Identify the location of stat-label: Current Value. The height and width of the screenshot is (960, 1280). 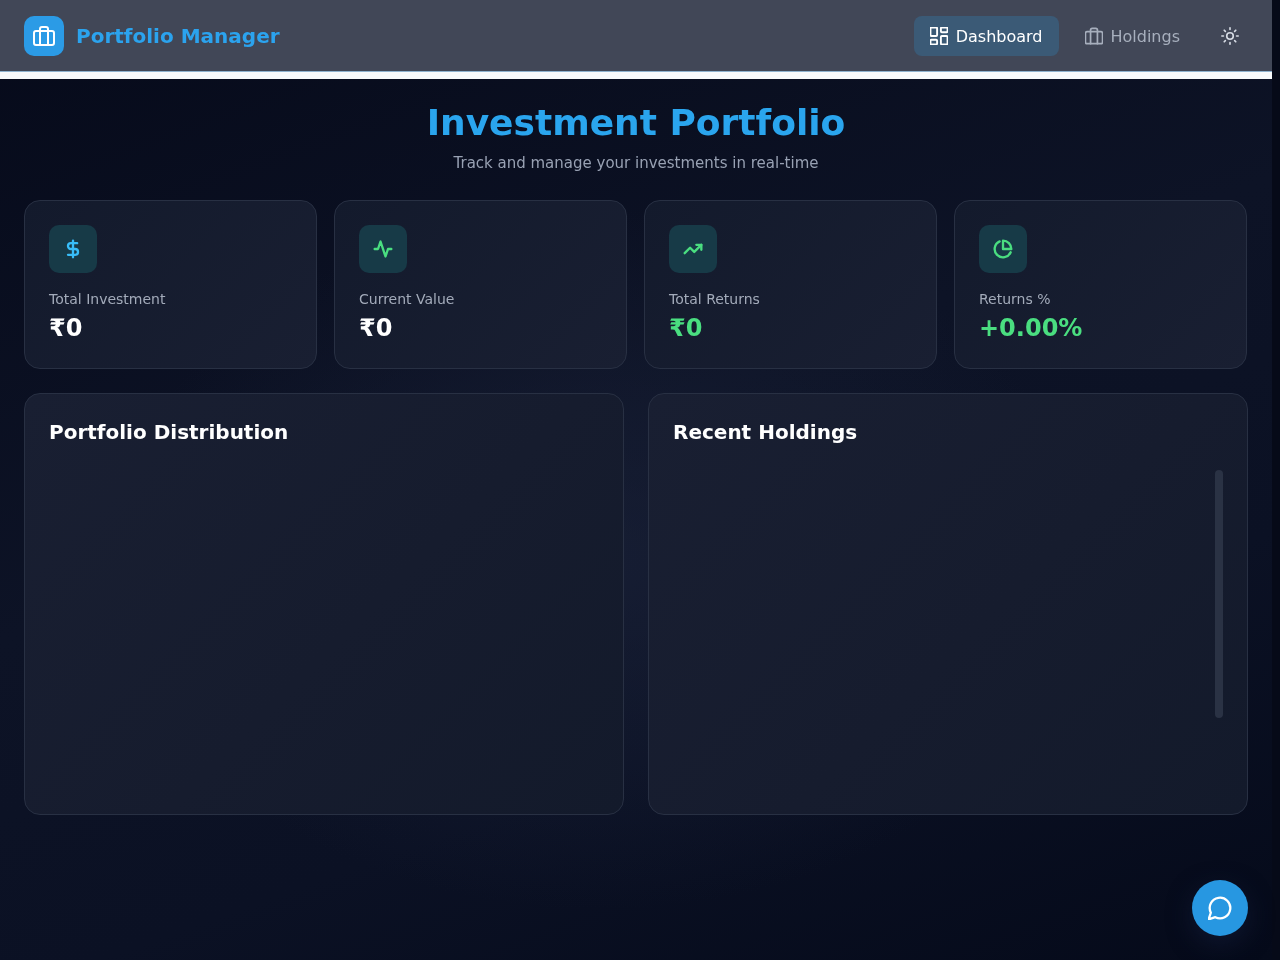
(407, 299).